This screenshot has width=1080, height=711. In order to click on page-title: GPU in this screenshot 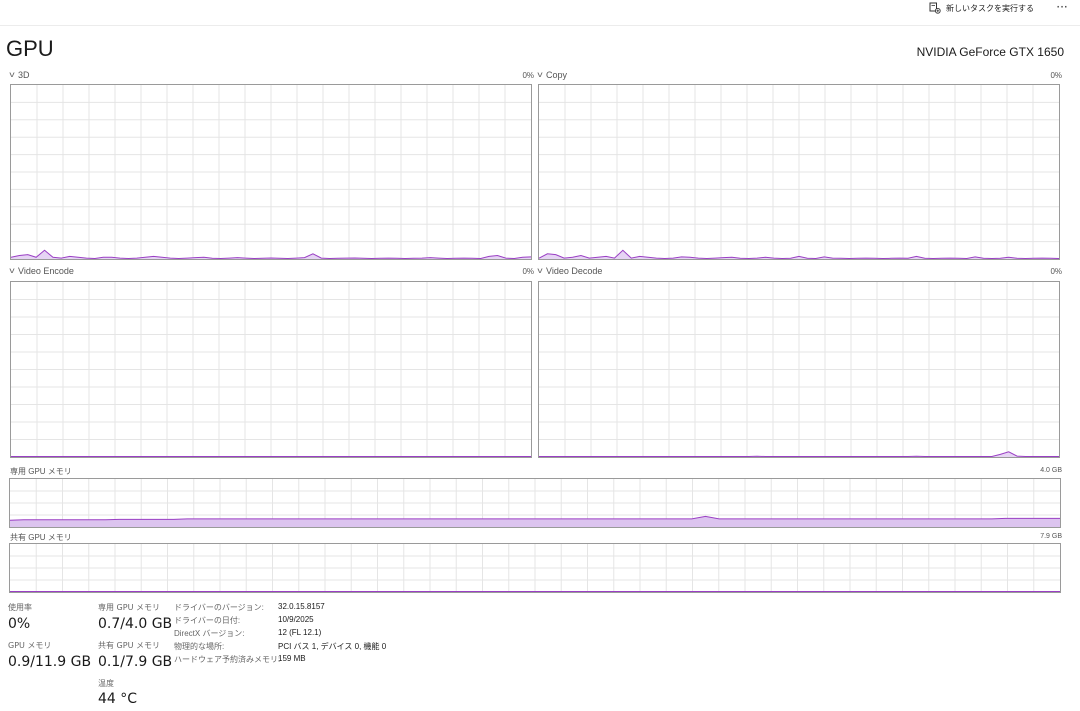, I will do `click(30, 48)`.